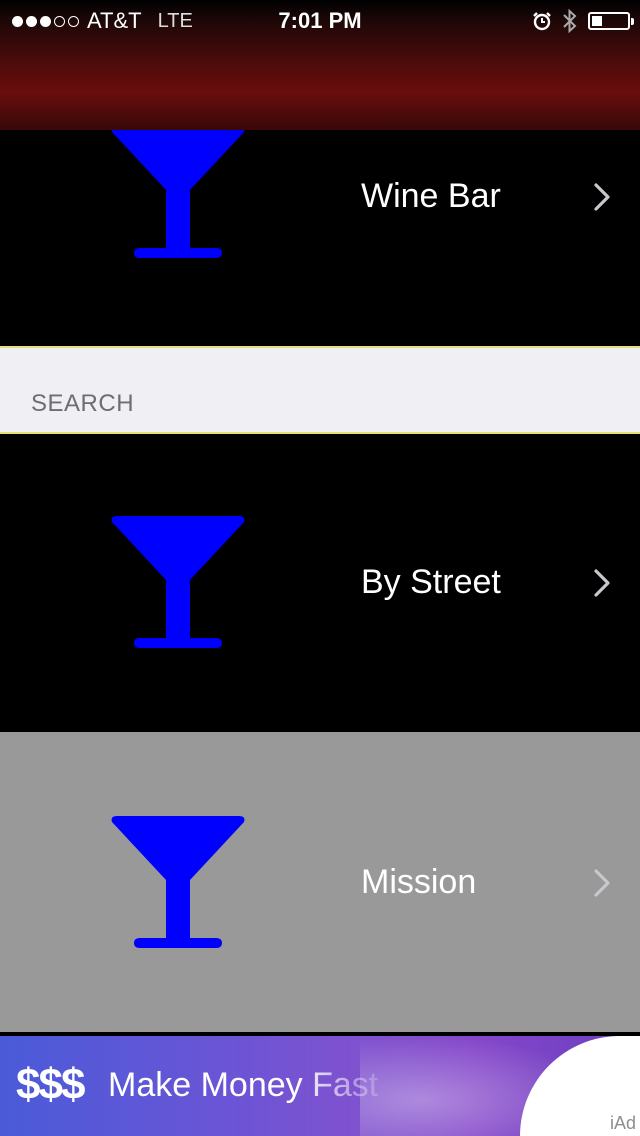 The image size is (640, 1136). I want to click on alarm-icon, so click(542, 21).